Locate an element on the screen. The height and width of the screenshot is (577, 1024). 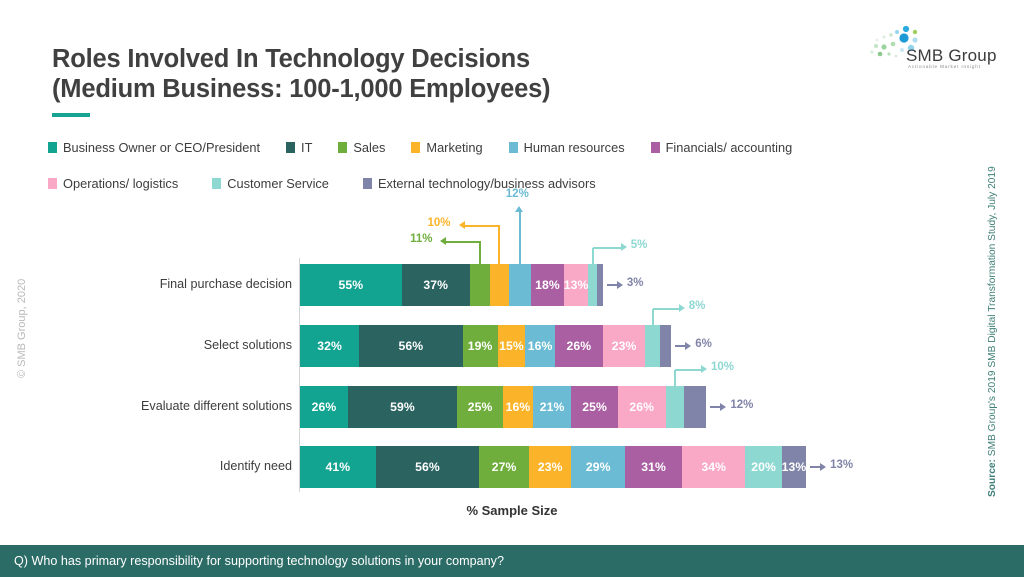
chart-bar-segment: 18% is located at coordinates (547, 285).